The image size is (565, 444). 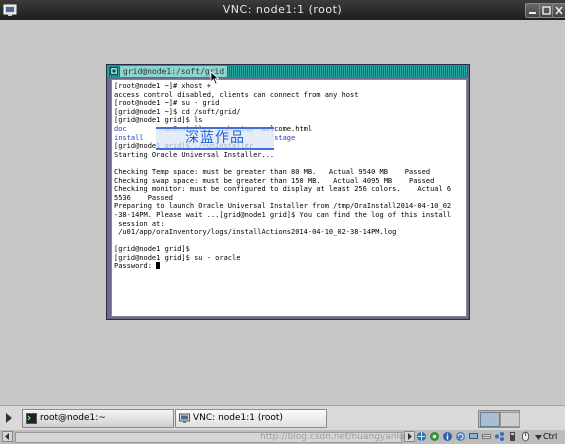 I want to click on share-icon, so click(x=499, y=436).